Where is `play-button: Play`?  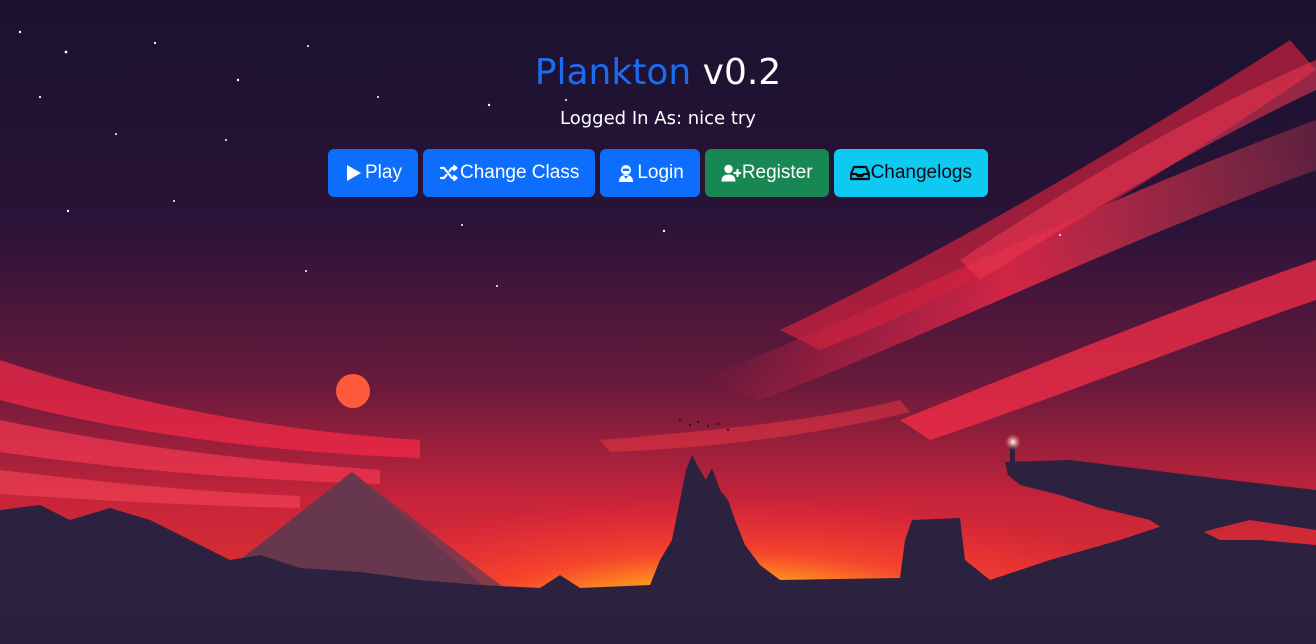 play-button: Play is located at coordinates (373, 173).